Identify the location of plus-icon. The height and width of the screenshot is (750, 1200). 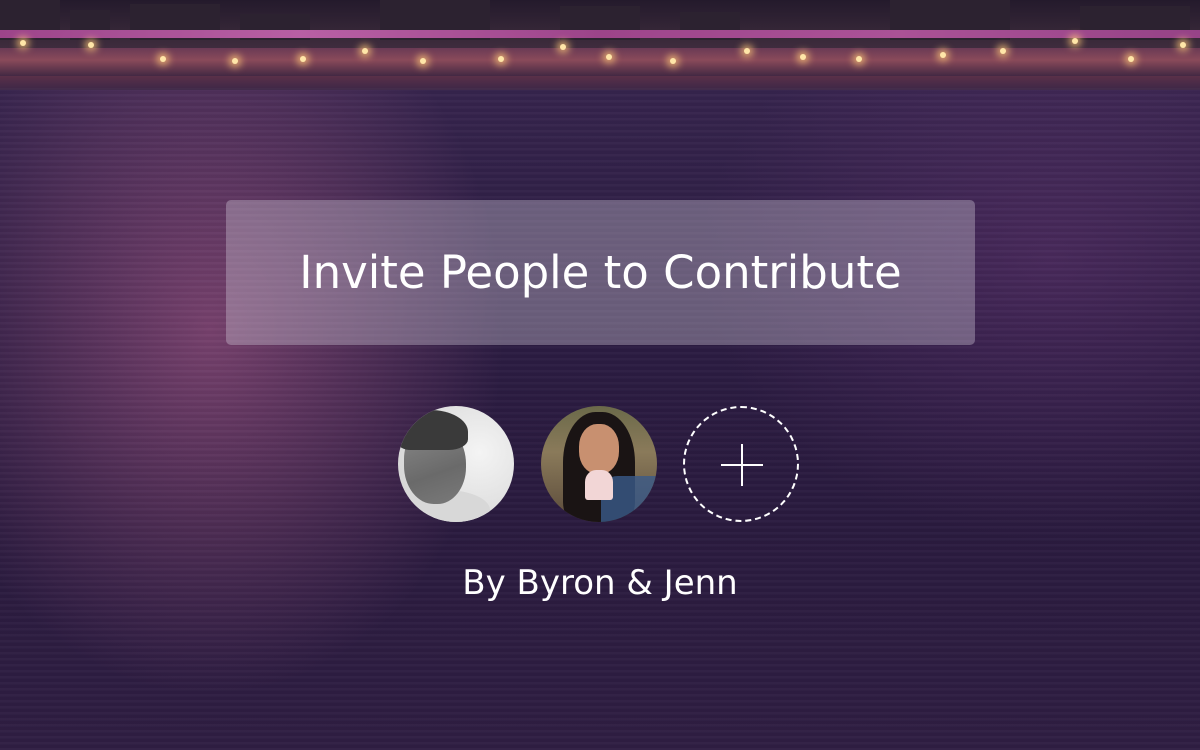
(742, 465).